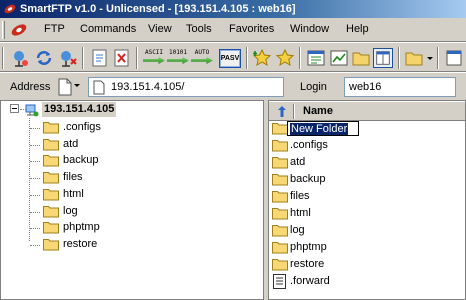 The width and height of the screenshot is (466, 300). What do you see at coordinates (70, 211) in the screenshot?
I see `tree-folder-item: log` at bounding box center [70, 211].